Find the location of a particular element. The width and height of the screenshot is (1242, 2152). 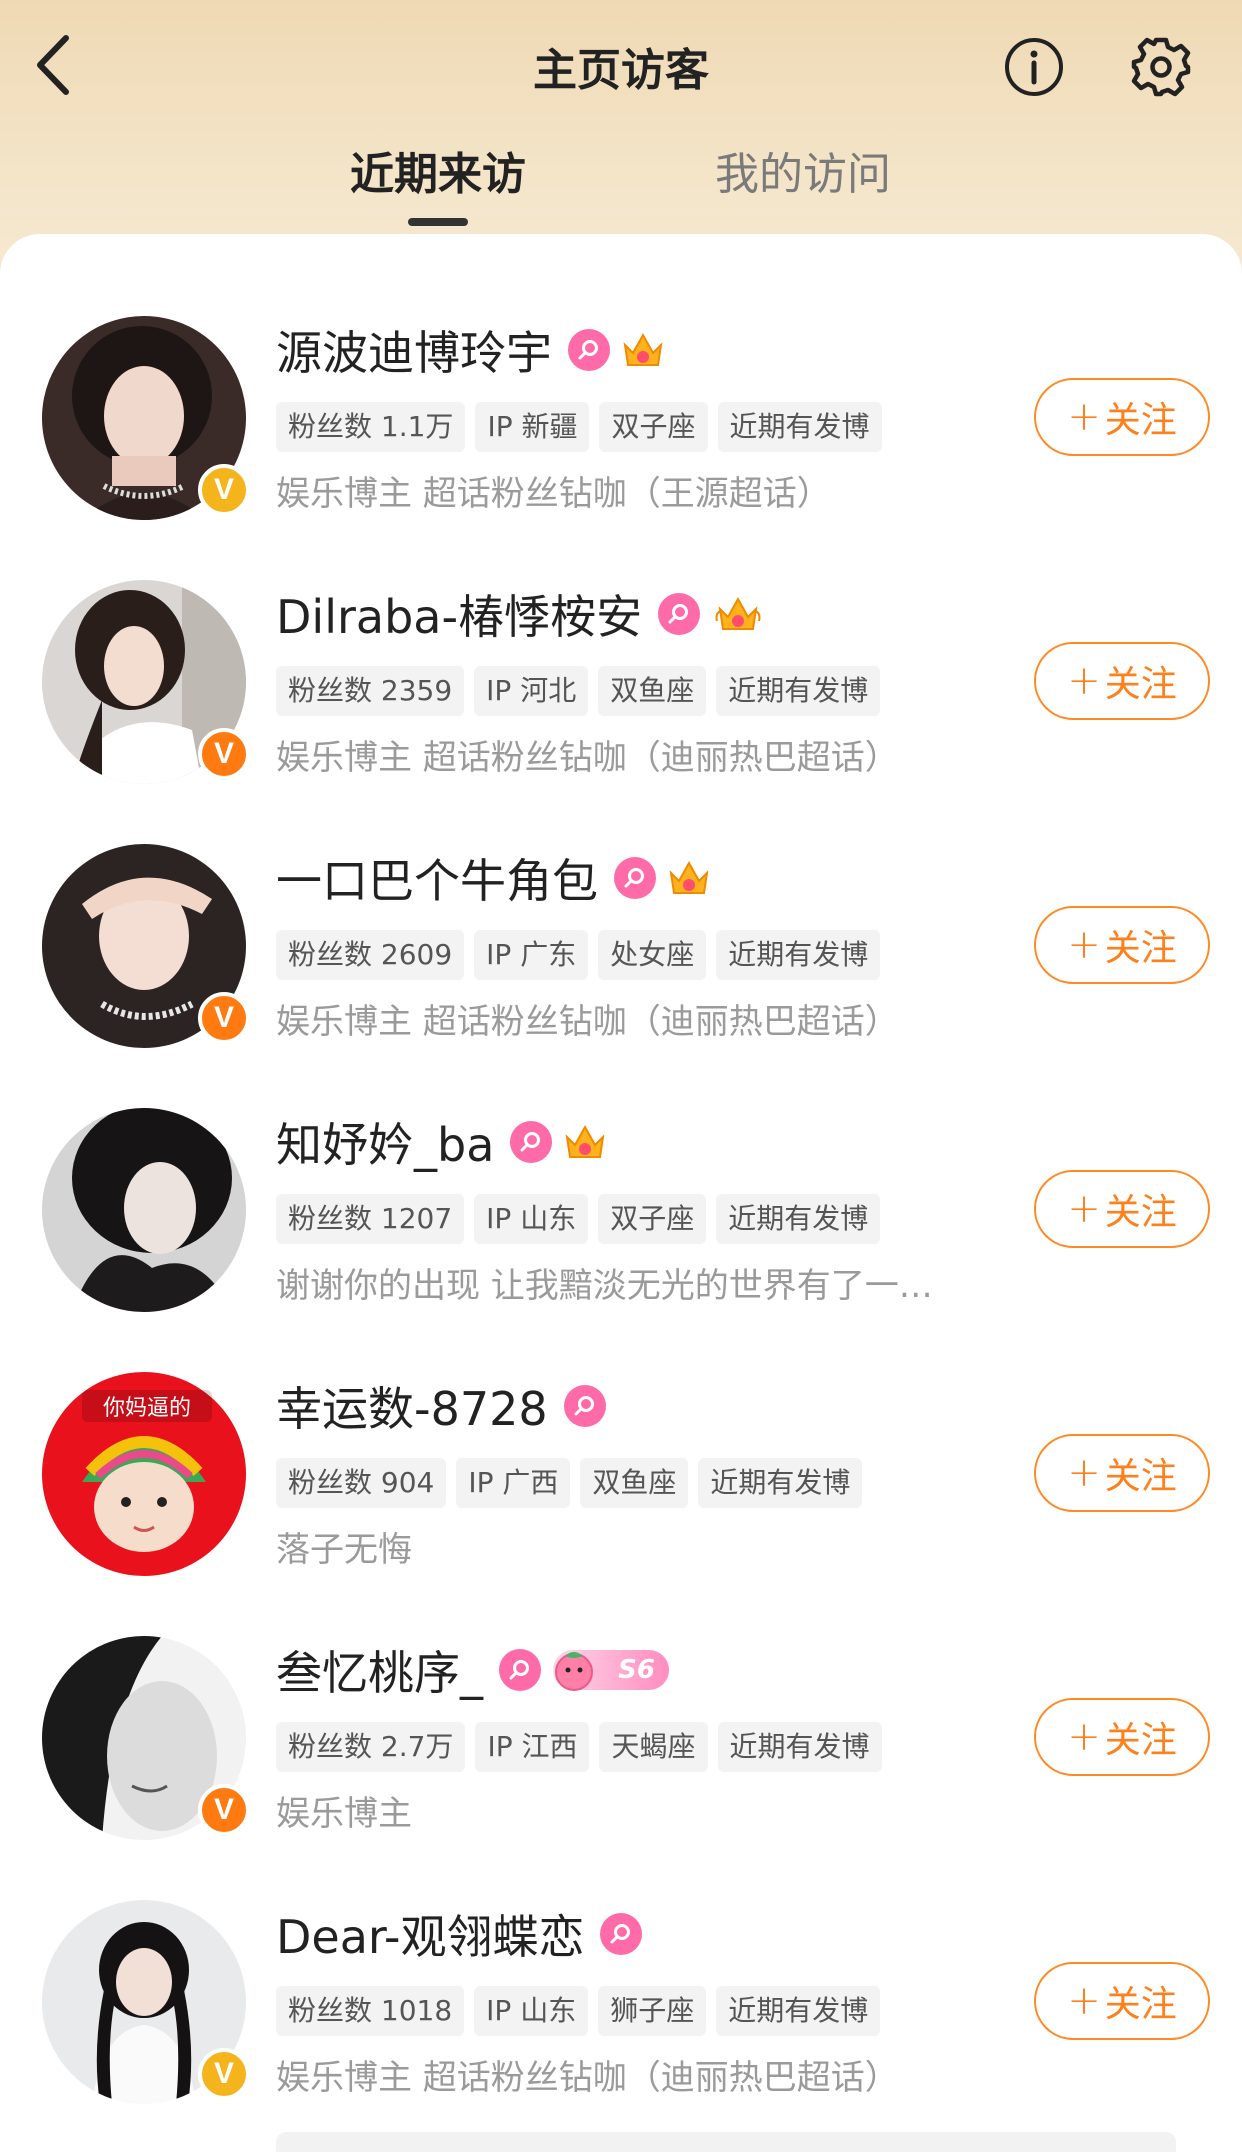

visitor-tags: 粉丝数 1018 IP 山东 狮子座 近期有发博 is located at coordinates (583, 2011).